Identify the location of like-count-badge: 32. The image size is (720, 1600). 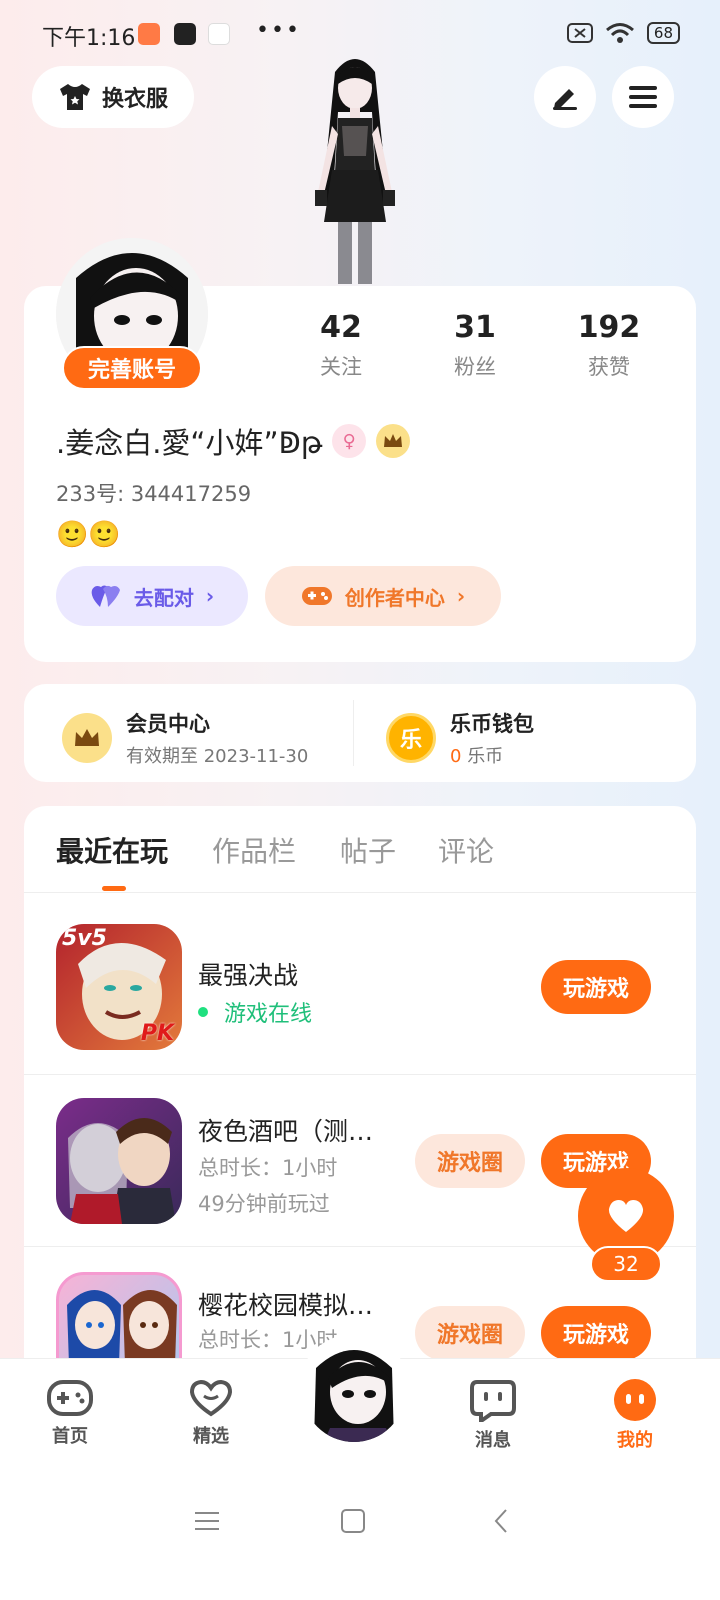
(626, 1264).